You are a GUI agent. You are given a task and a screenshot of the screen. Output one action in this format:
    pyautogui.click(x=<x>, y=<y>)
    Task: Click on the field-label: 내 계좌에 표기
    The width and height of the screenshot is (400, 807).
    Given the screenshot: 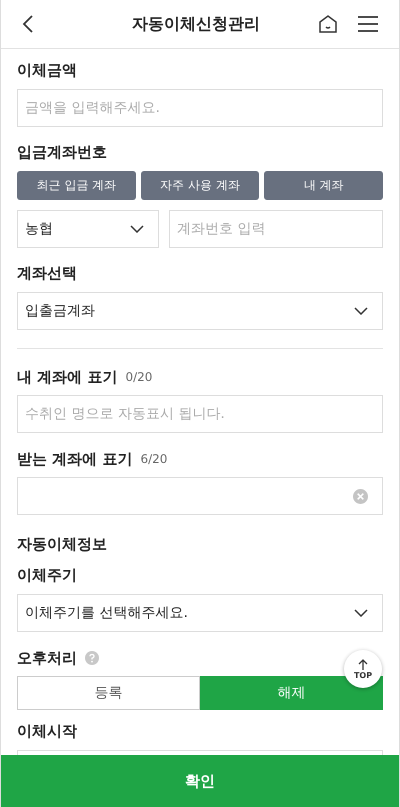 What is the action you would take?
    pyautogui.click(x=67, y=377)
    